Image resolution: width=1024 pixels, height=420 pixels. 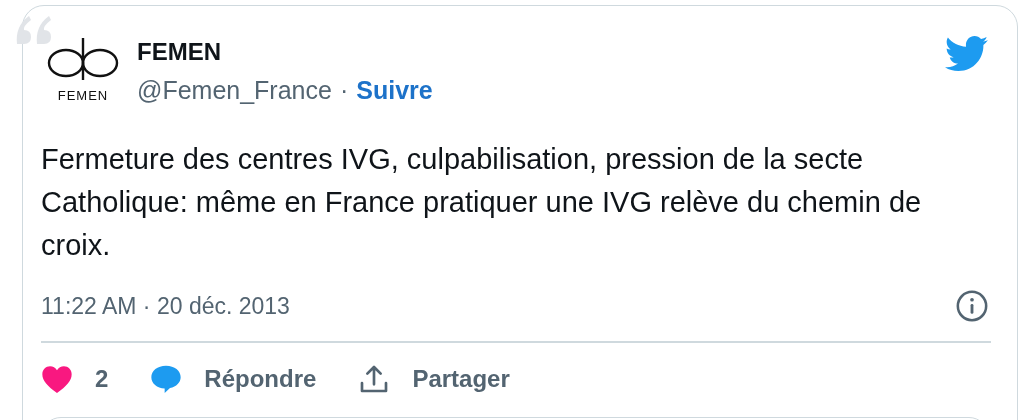 I want to click on author-handle: @Femen_France, so click(x=234, y=90).